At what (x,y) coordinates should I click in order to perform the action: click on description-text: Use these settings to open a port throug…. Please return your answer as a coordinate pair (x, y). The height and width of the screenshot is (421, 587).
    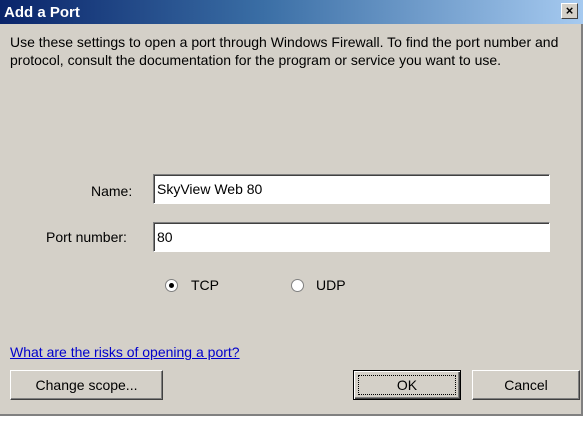
    Looking at the image, I should click on (284, 51).